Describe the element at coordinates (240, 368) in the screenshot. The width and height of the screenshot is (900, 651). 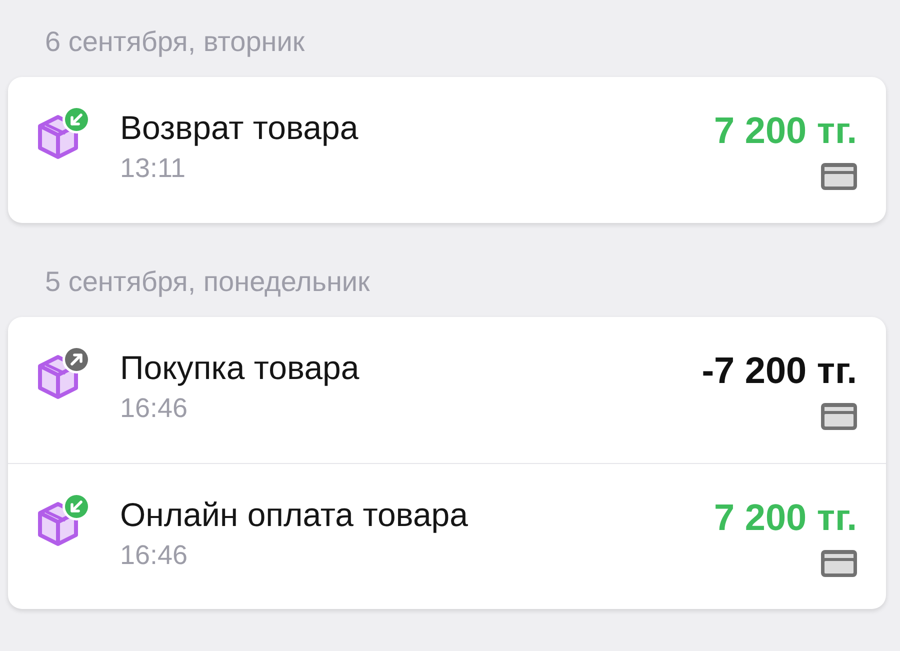
I see `operation-title: Покупка товара` at that location.